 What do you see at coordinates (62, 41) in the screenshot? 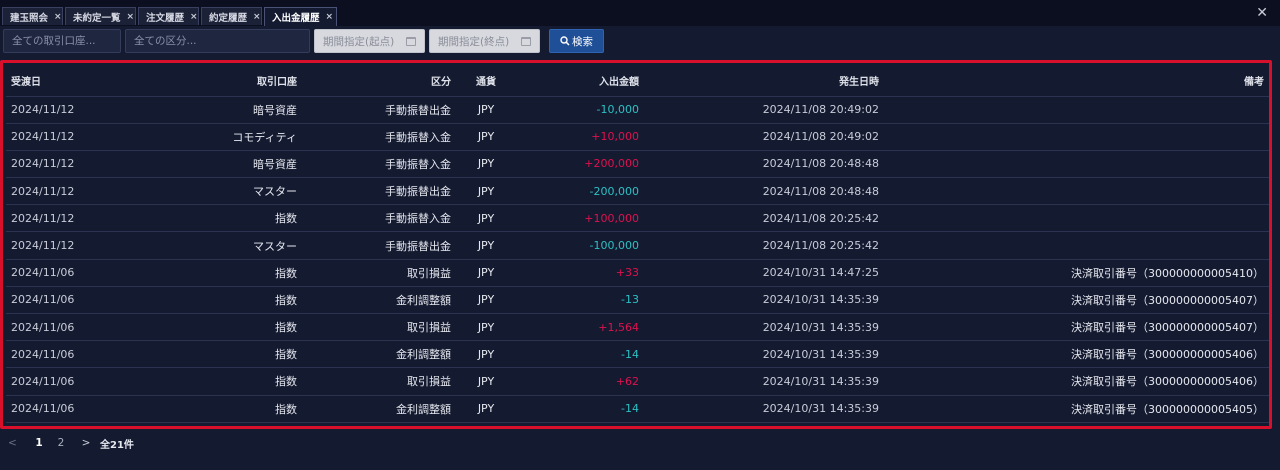
I see `account-filter-input` at bounding box center [62, 41].